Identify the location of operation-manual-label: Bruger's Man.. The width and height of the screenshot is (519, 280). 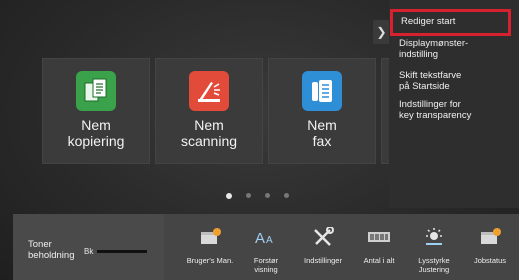
(210, 260).